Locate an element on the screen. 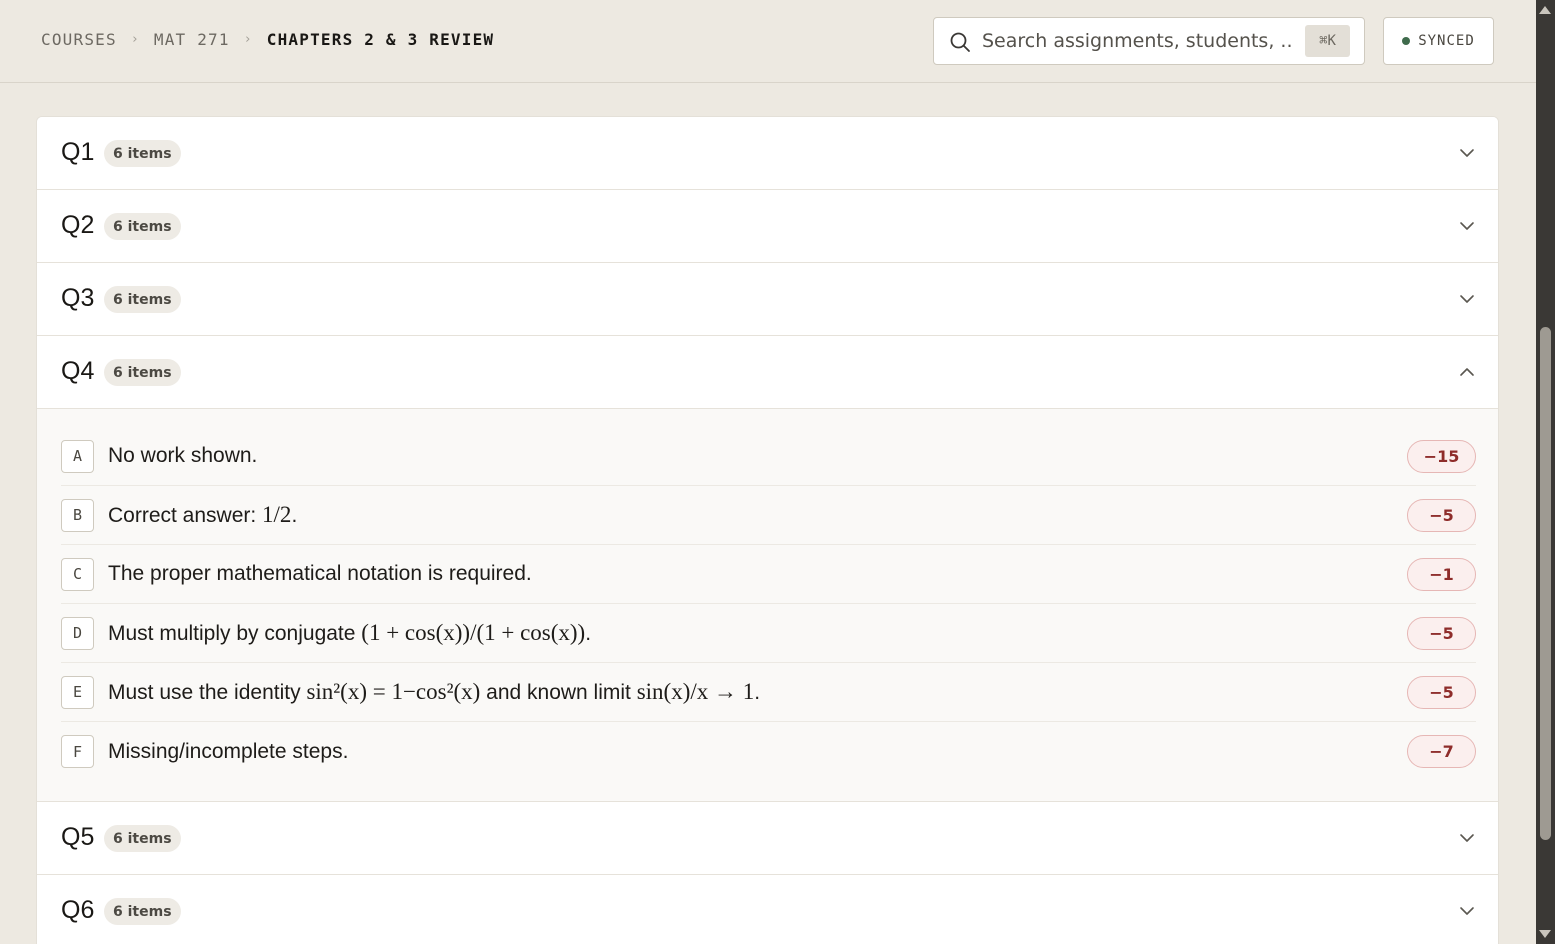  search-icon is located at coordinates (960, 42).